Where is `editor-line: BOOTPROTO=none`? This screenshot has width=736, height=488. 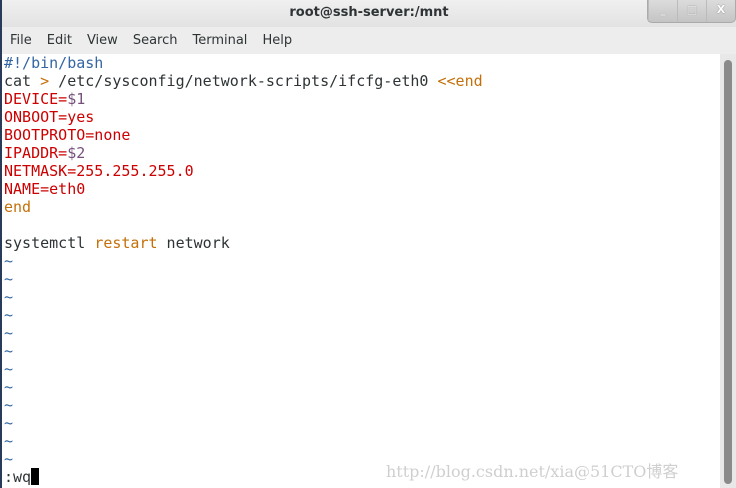
editor-line: BOOTPROTO=none is located at coordinates (67, 135).